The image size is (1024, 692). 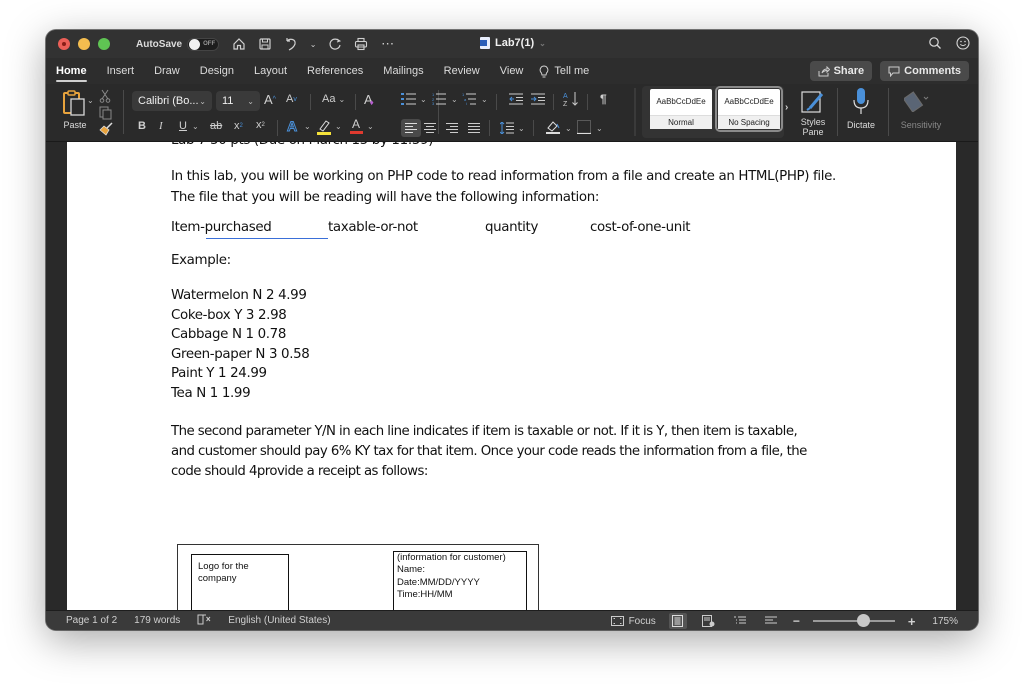 What do you see at coordinates (740, 621) in the screenshot?
I see `outline-view-button` at bounding box center [740, 621].